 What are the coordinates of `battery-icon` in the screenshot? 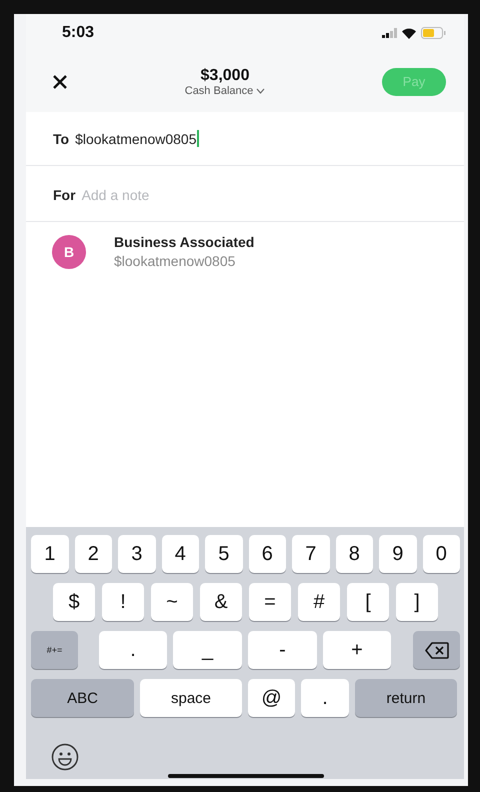 It's located at (433, 33).